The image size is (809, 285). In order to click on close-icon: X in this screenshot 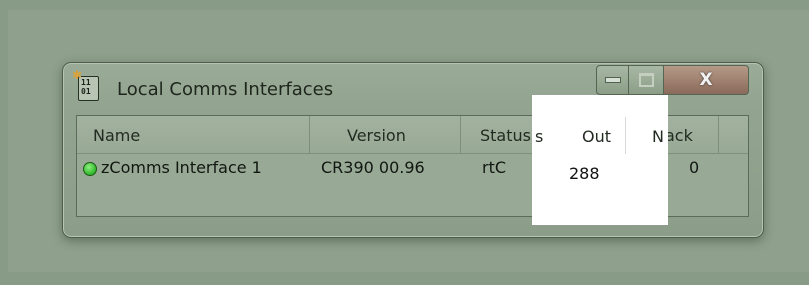, I will do `click(706, 80)`.